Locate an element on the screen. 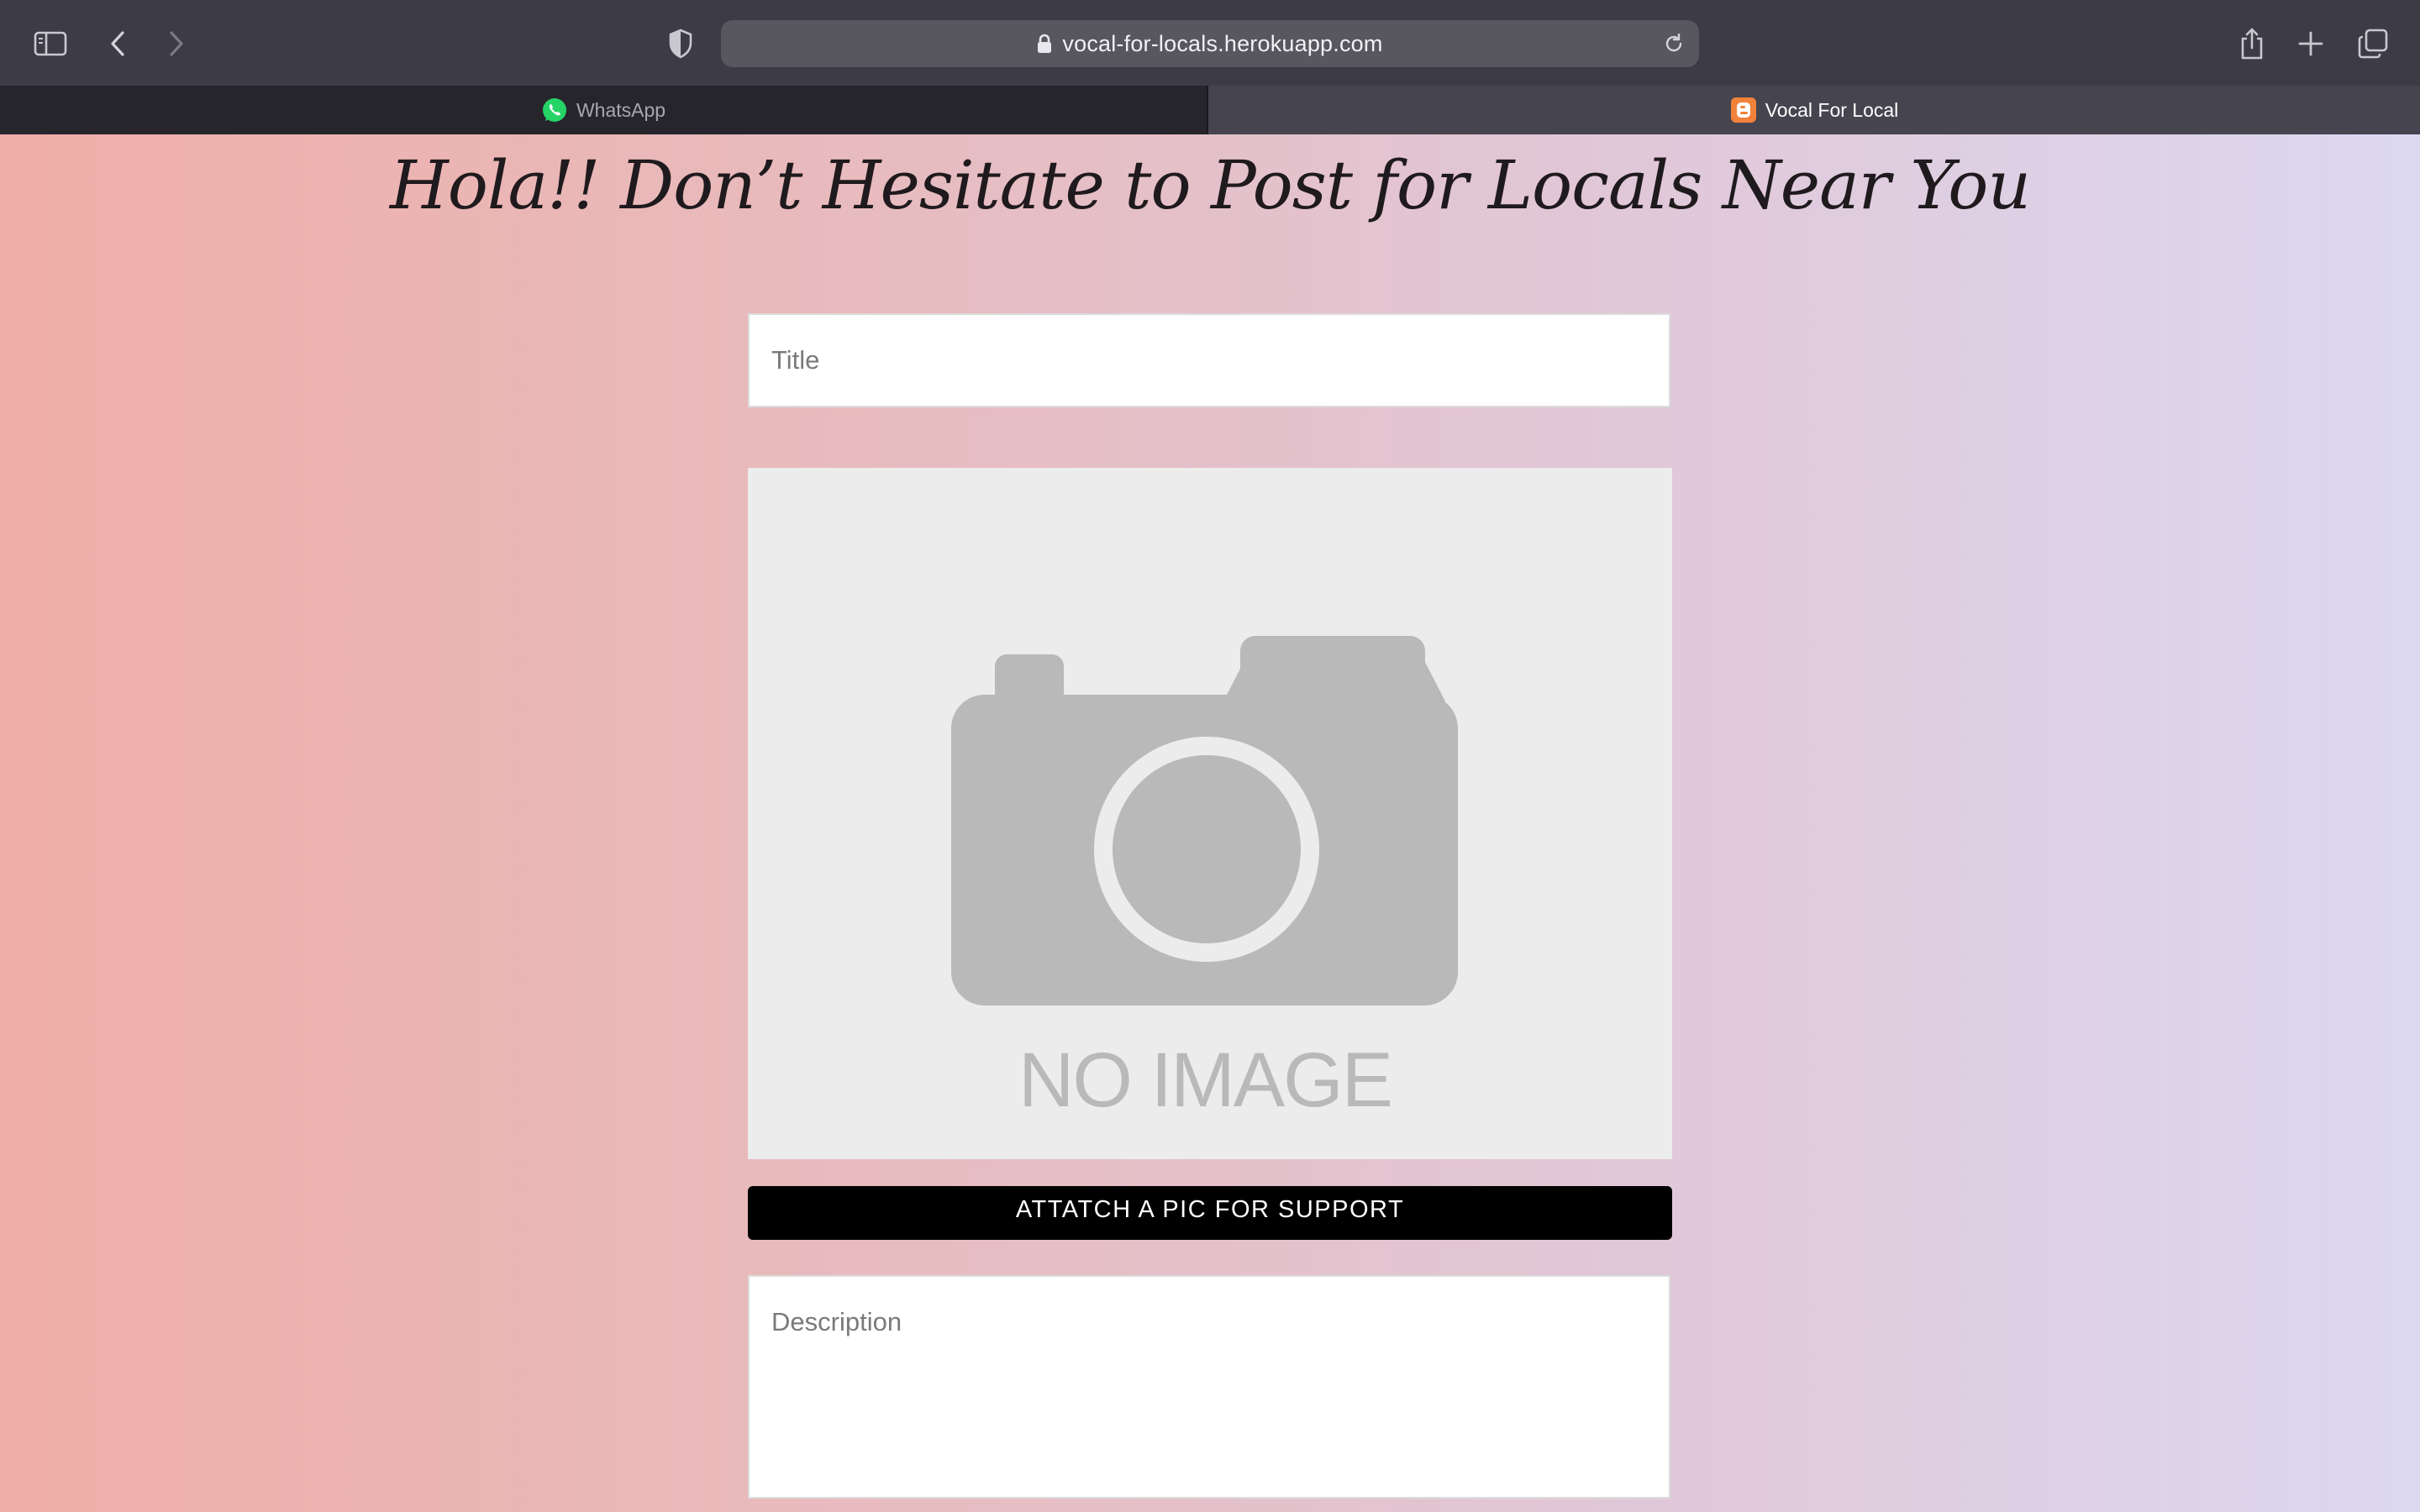 The height and width of the screenshot is (1512, 2420). sidebar-icon is located at coordinates (51, 43).